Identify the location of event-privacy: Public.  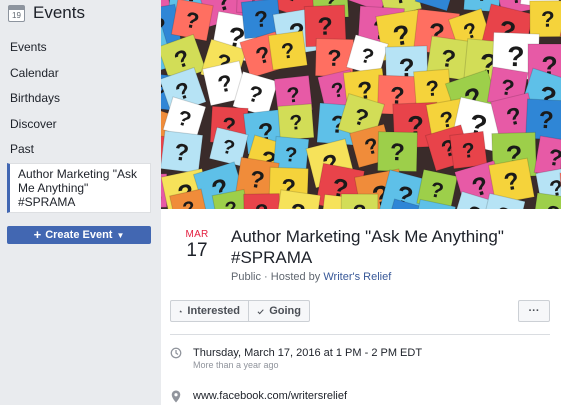
(246, 277).